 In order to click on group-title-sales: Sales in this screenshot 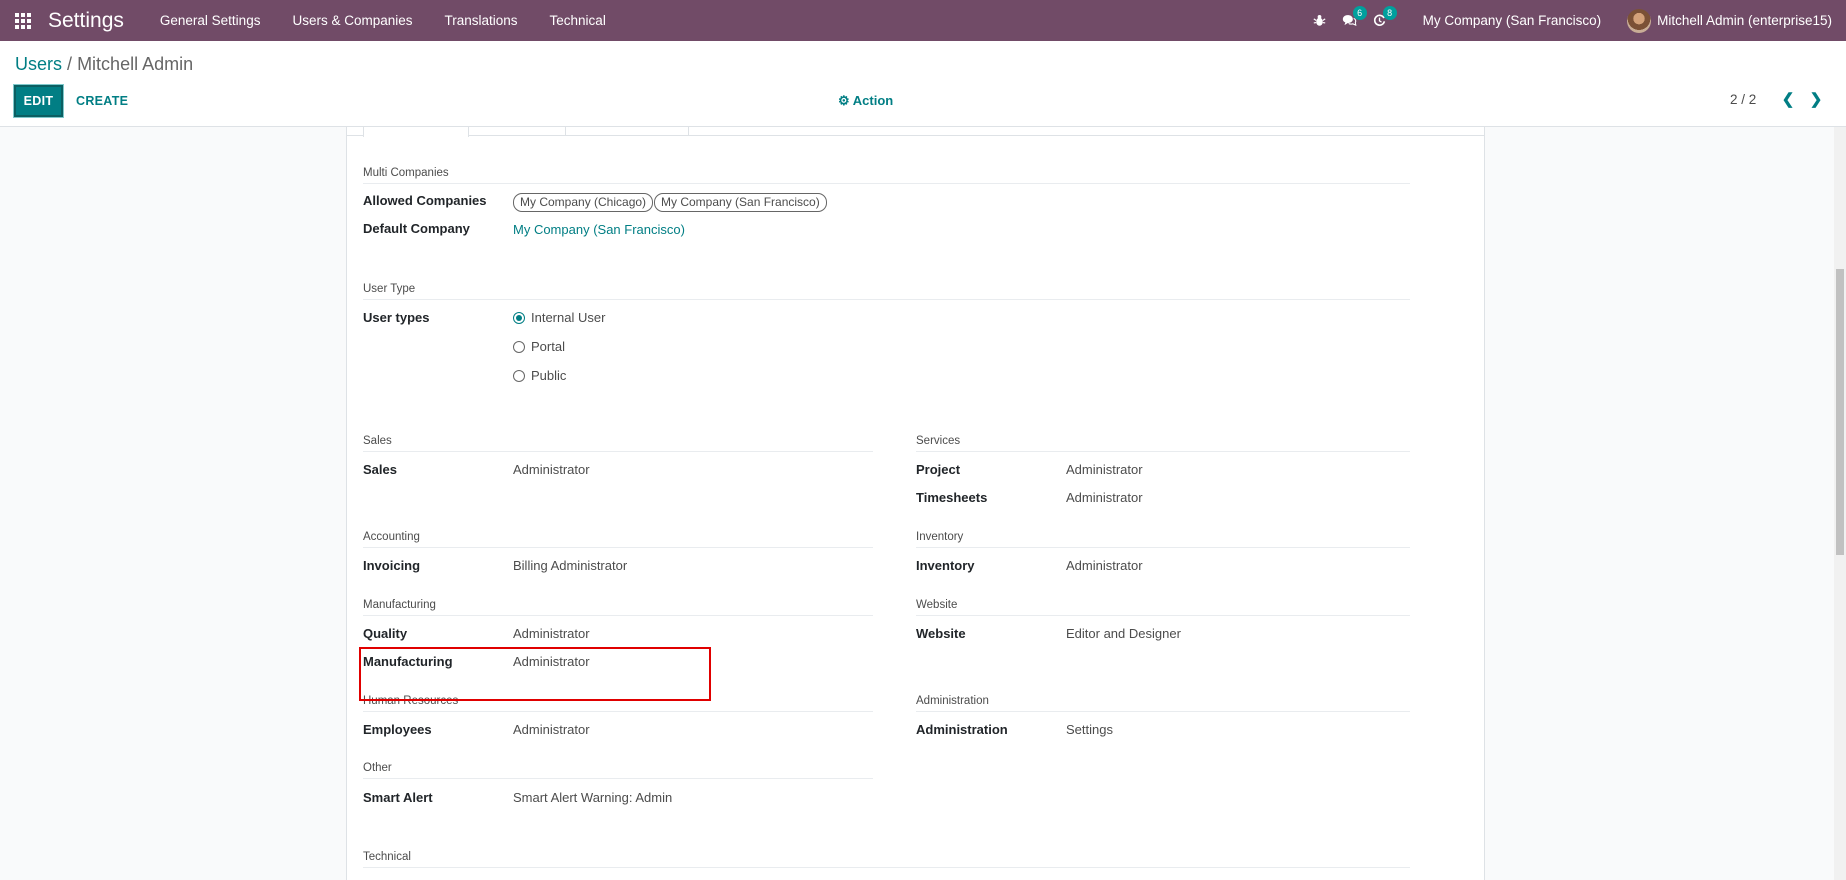, I will do `click(618, 443)`.